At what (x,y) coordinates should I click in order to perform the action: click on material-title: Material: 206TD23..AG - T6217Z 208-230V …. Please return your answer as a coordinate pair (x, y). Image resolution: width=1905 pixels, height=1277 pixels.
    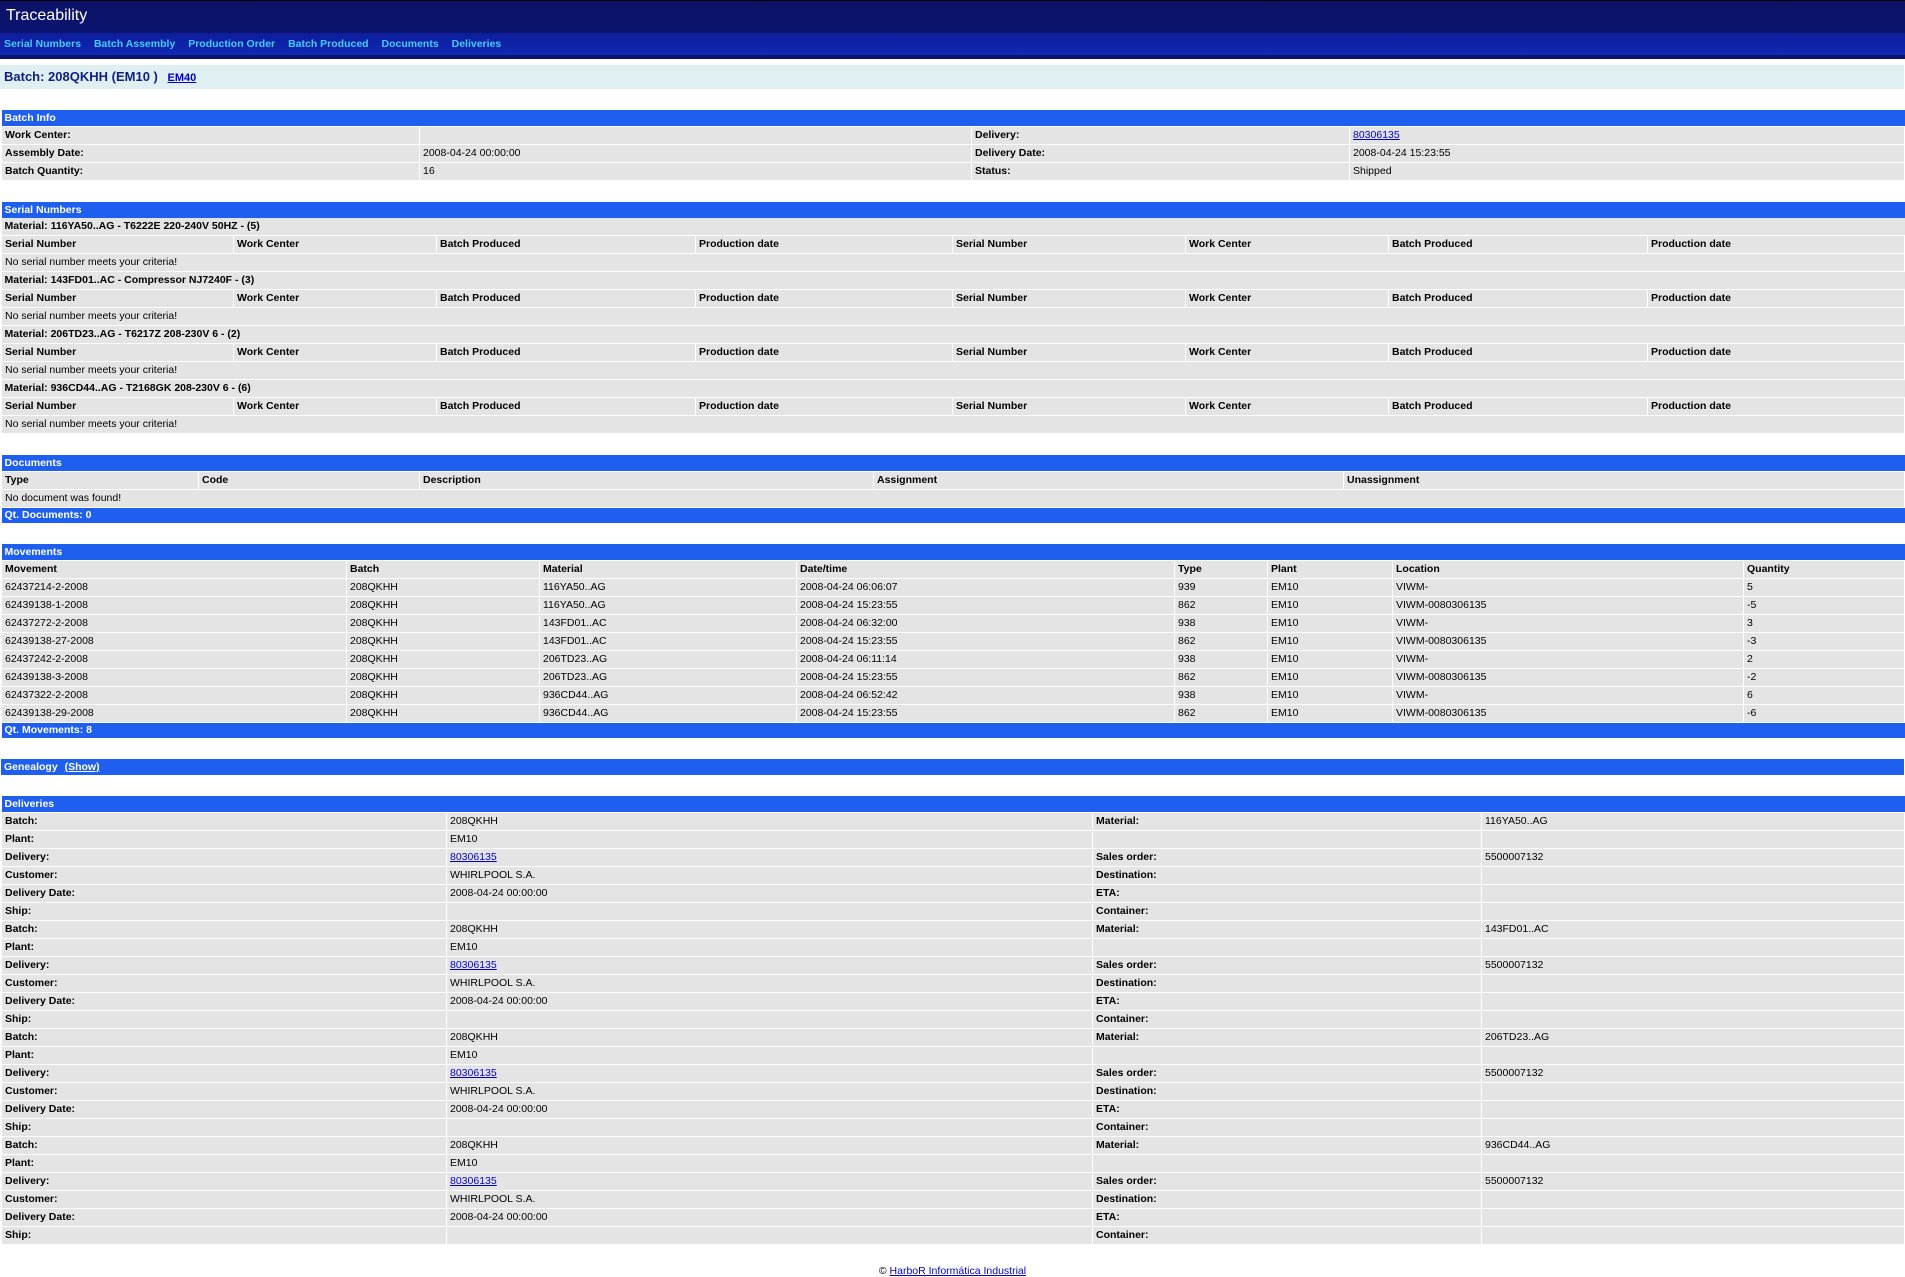
    Looking at the image, I should click on (953, 334).